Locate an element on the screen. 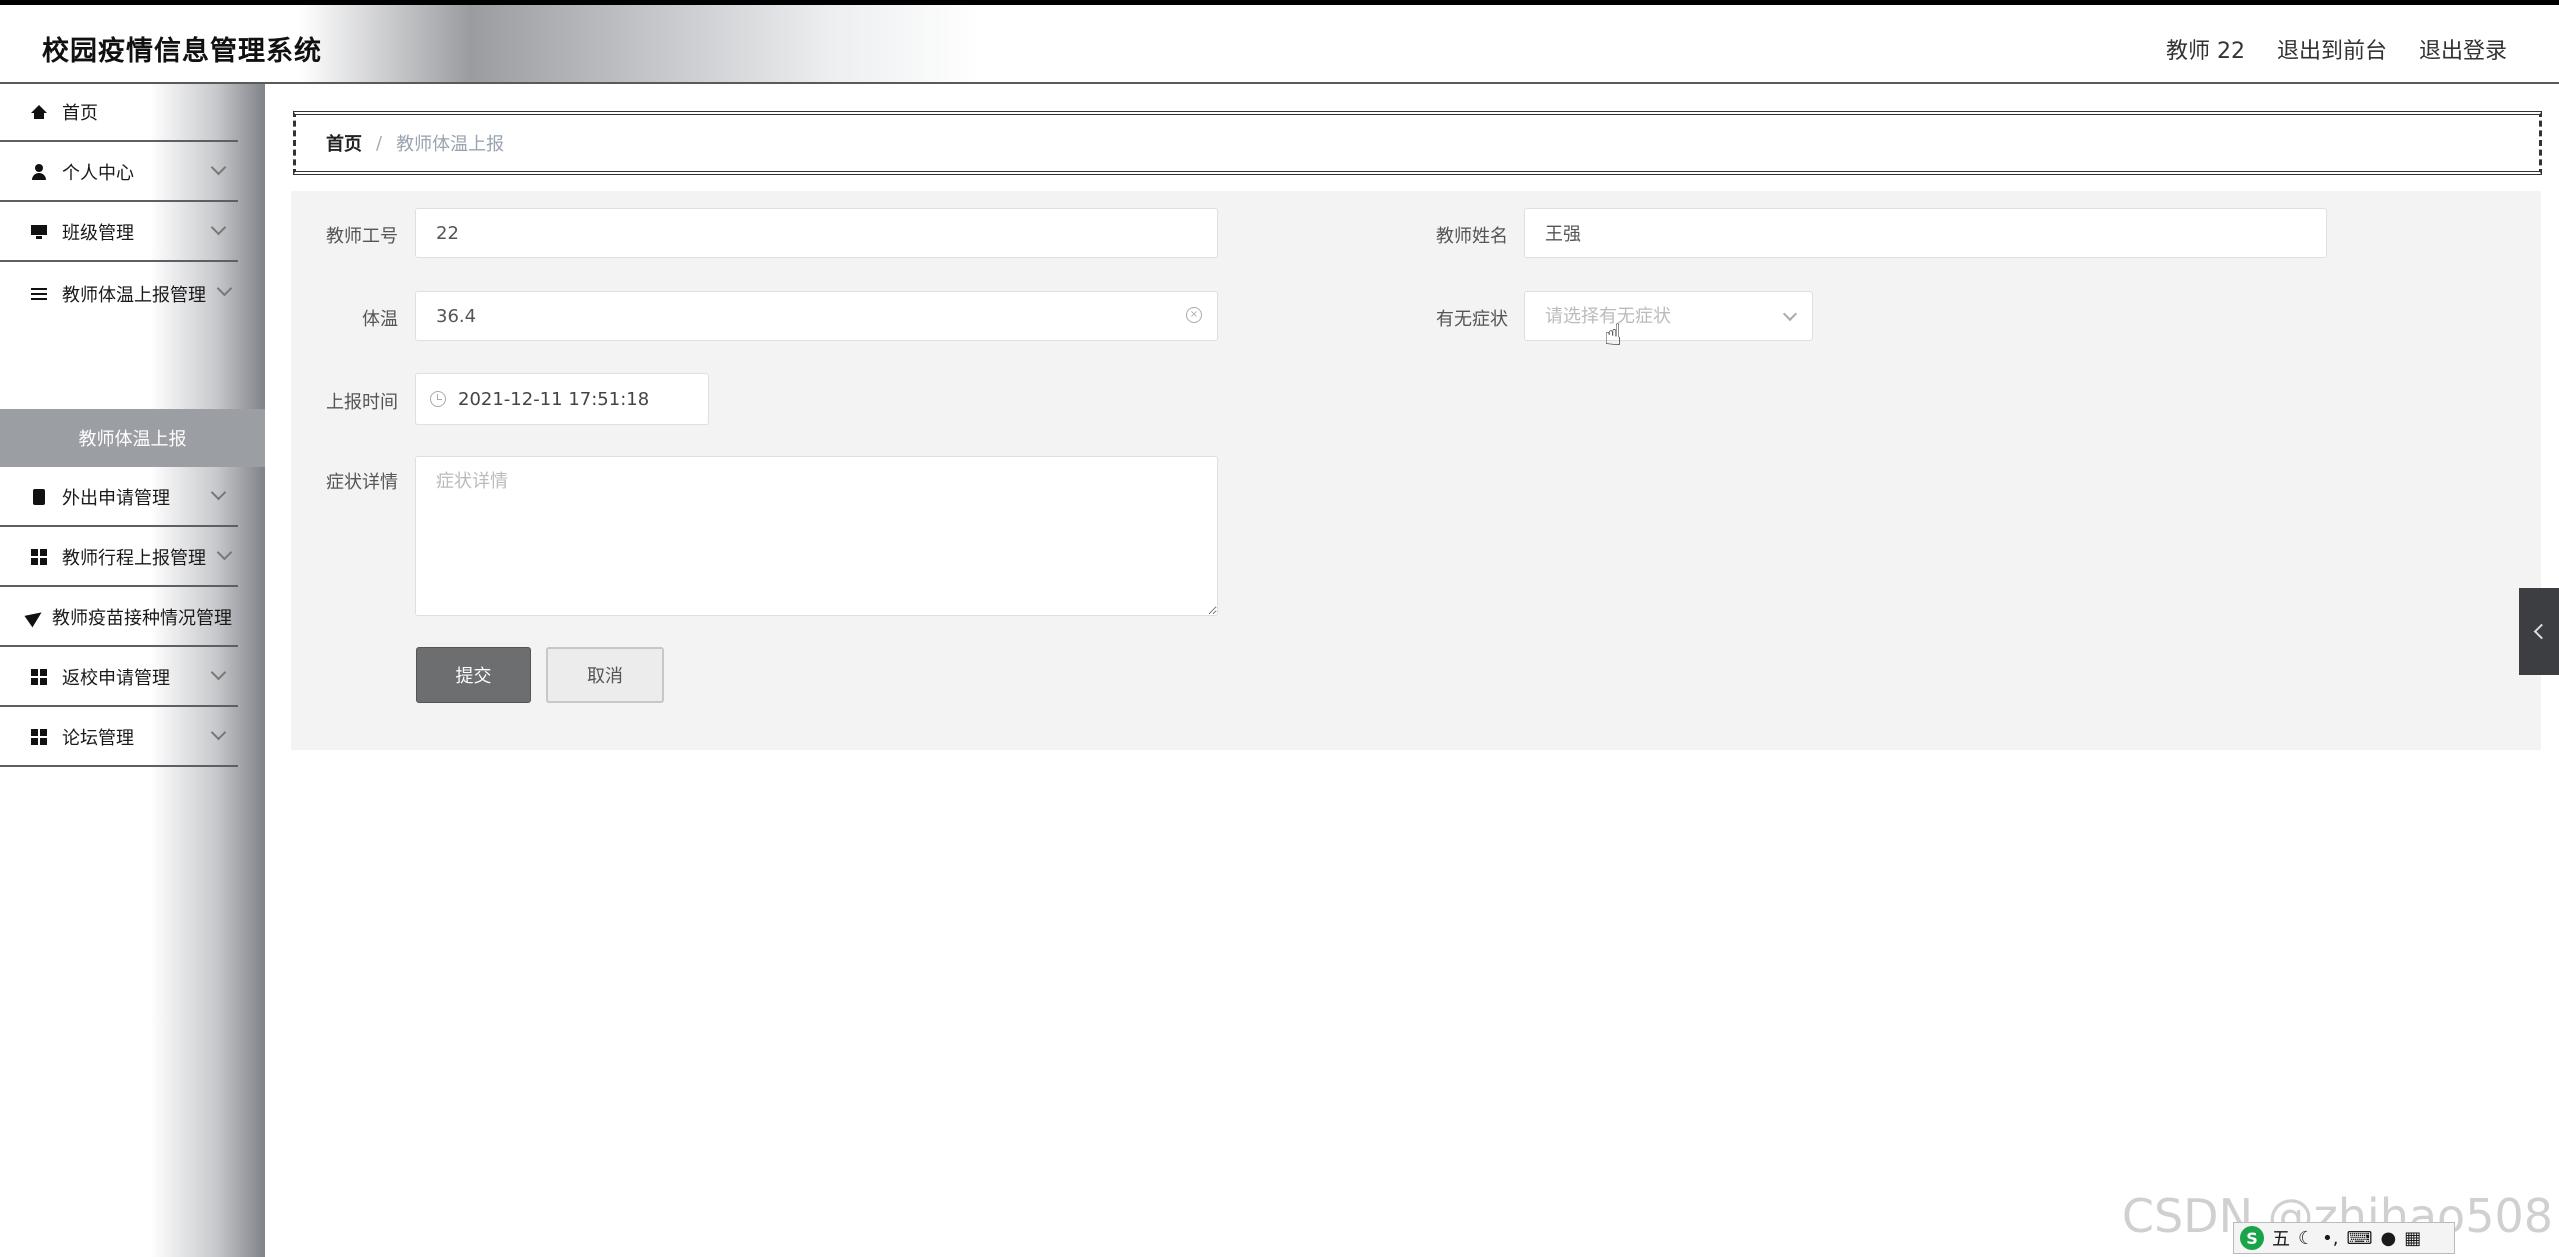 The width and height of the screenshot is (2559, 1257). clipboard-icon is located at coordinates (39, 497).